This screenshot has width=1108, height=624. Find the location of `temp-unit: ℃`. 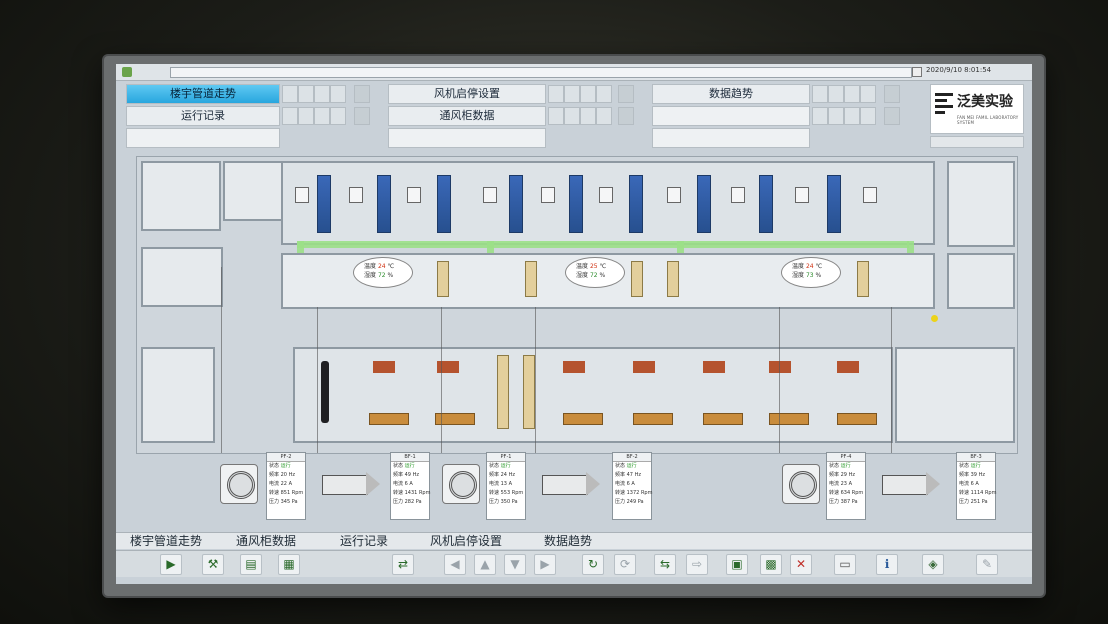

temp-unit: ℃ is located at coordinates (391, 266).